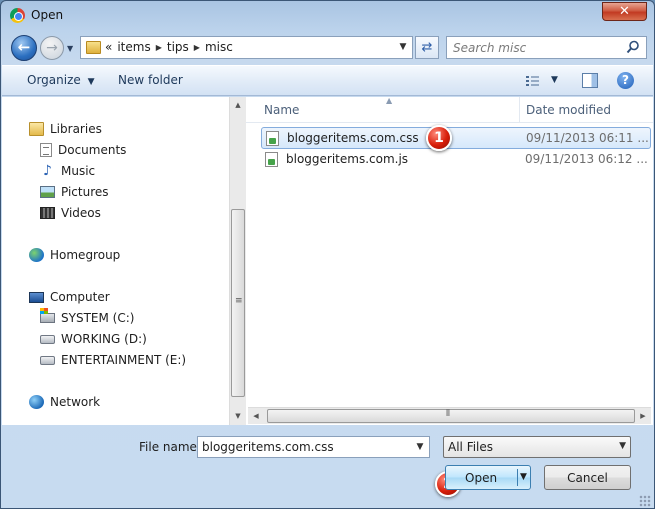 The image size is (655, 509). Describe the element at coordinates (523, 477) in the screenshot. I see `open-options-dropdown: ▼` at that location.